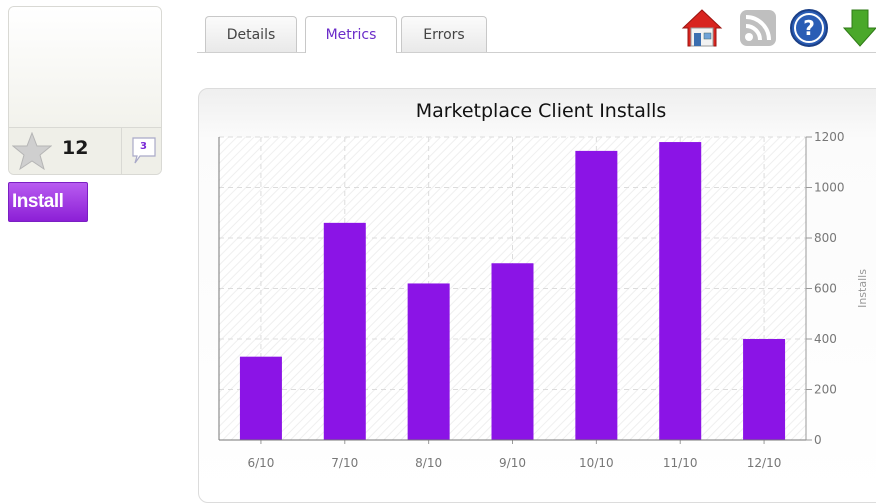 This screenshot has height=504, width=876. I want to click on x-tick-label: 7/10, so click(344, 463).